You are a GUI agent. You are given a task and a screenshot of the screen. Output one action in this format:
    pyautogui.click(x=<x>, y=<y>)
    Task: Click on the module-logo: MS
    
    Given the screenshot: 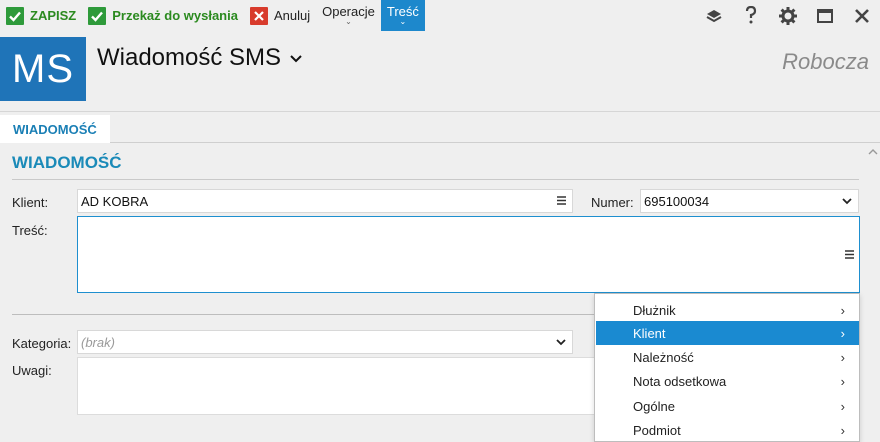 What is the action you would take?
    pyautogui.click(x=43, y=69)
    